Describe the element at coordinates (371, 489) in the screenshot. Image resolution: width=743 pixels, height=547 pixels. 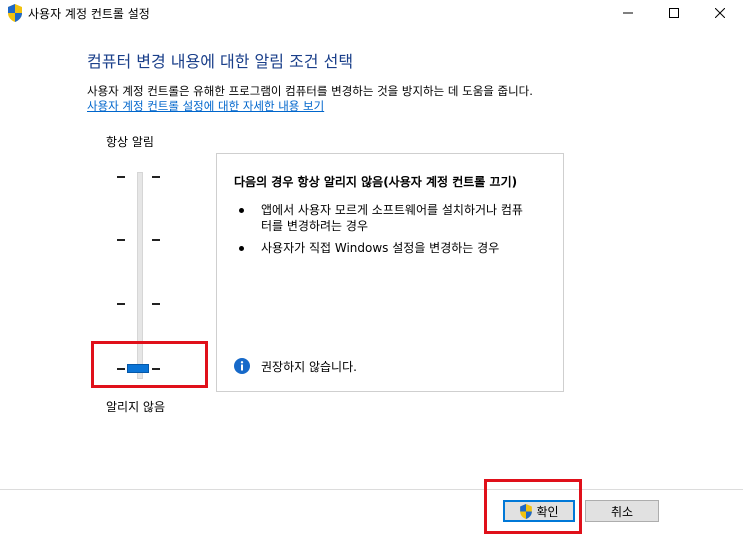
I see `footer-separator` at that location.